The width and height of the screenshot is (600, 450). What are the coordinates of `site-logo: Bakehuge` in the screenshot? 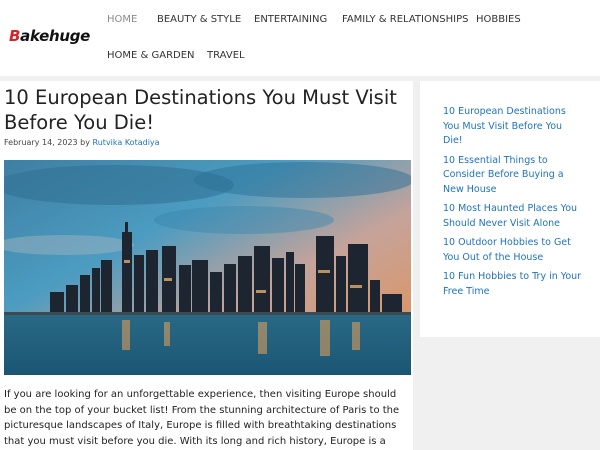 It's located at (49, 36).